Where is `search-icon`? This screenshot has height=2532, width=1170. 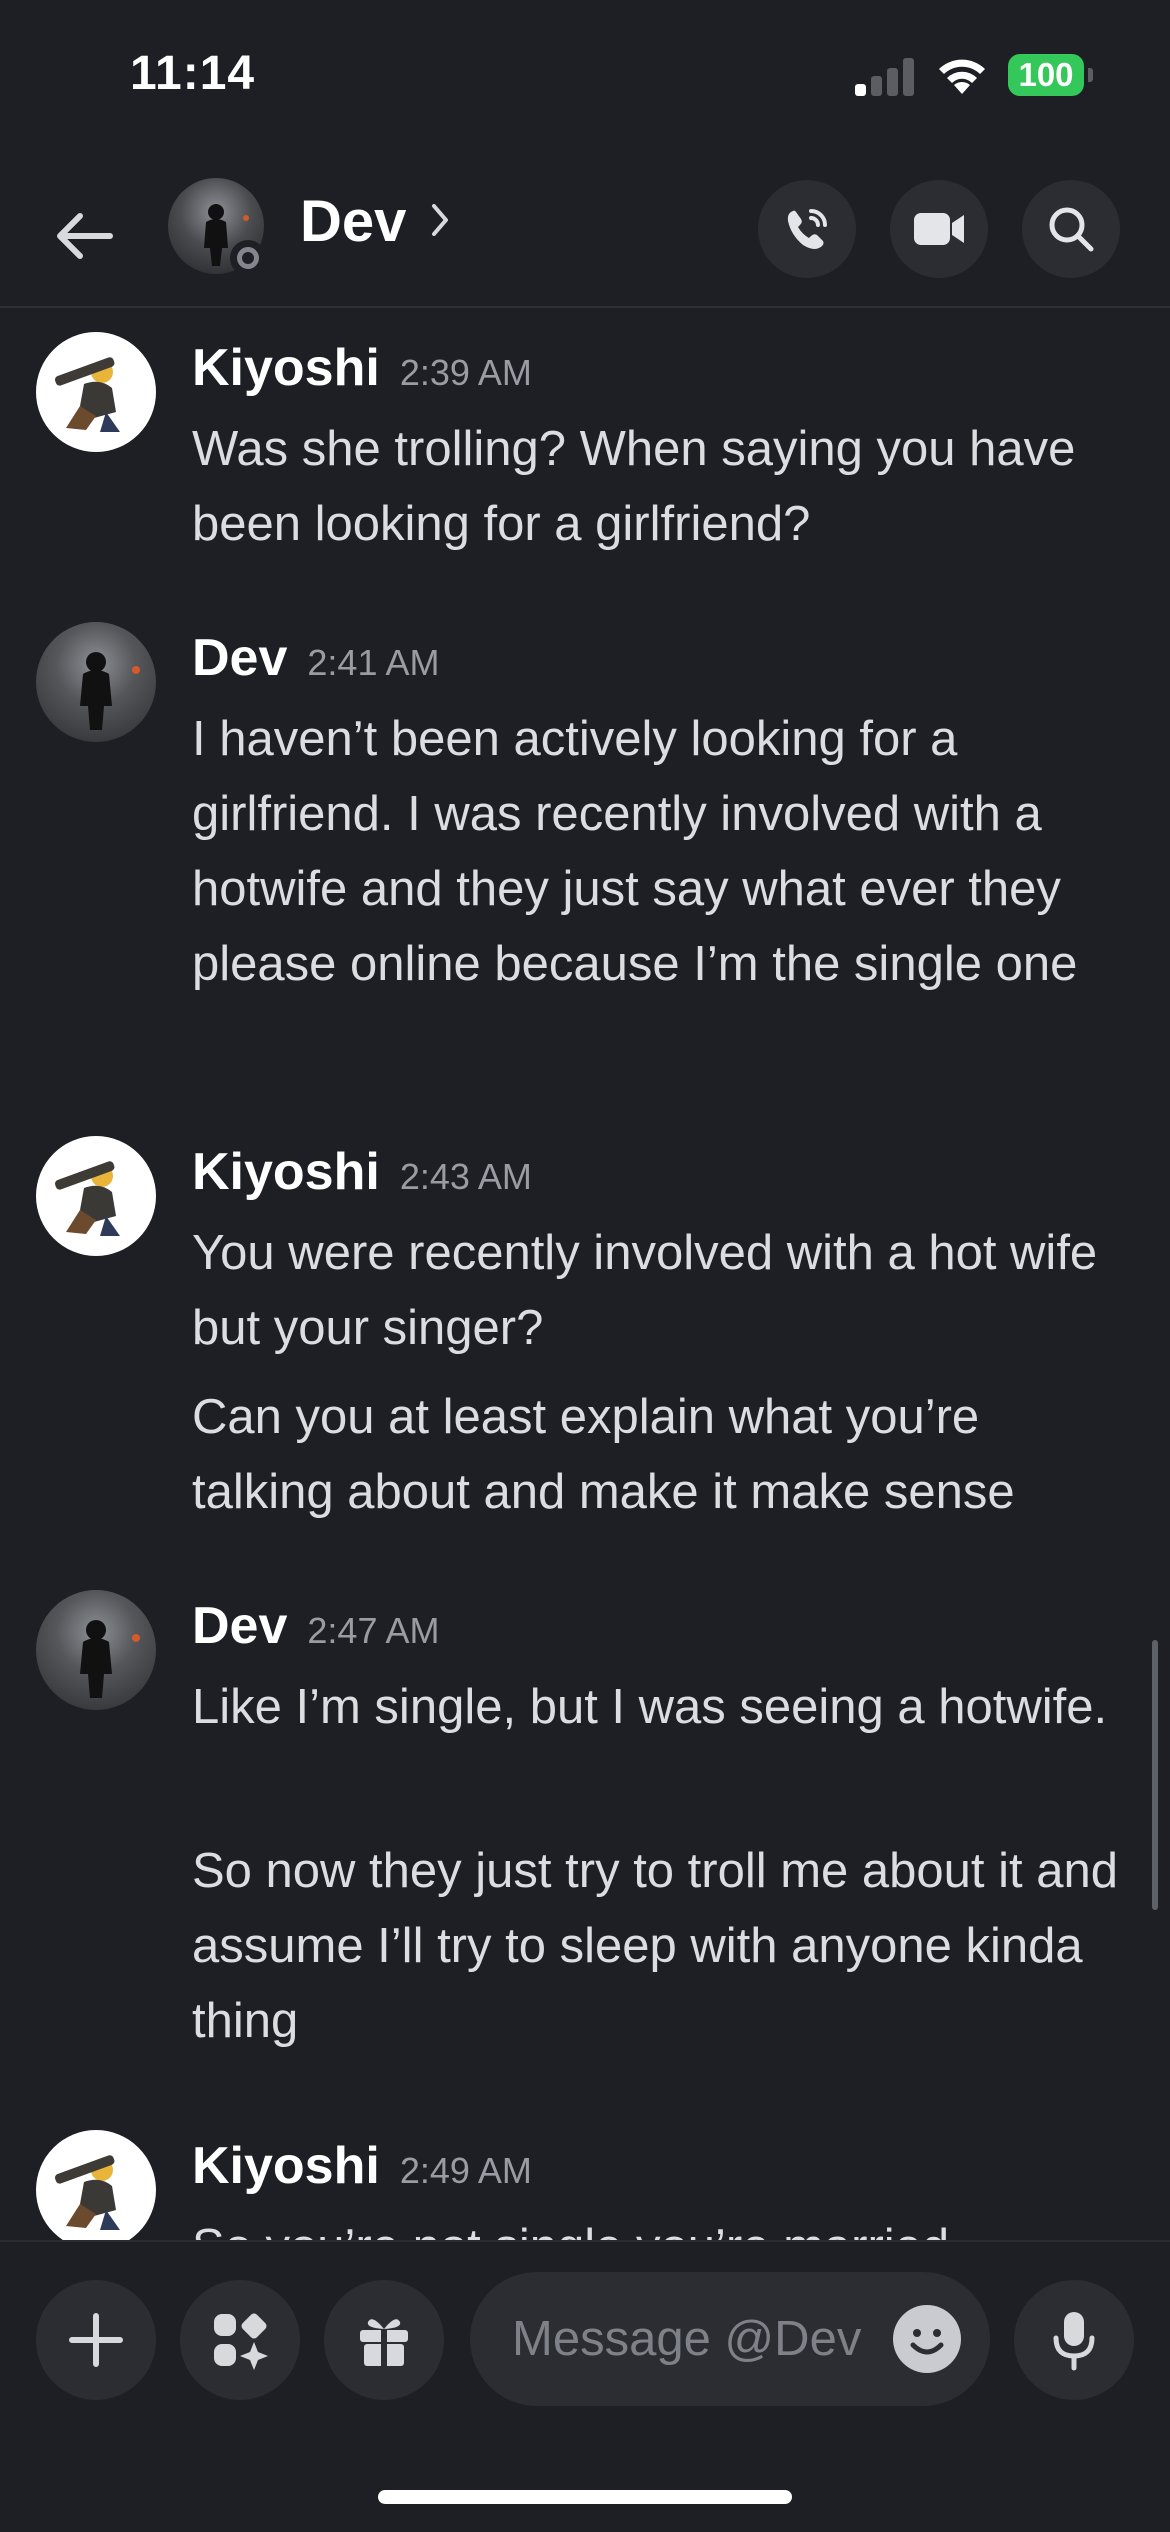 search-icon is located at coordinates (1071, 229).